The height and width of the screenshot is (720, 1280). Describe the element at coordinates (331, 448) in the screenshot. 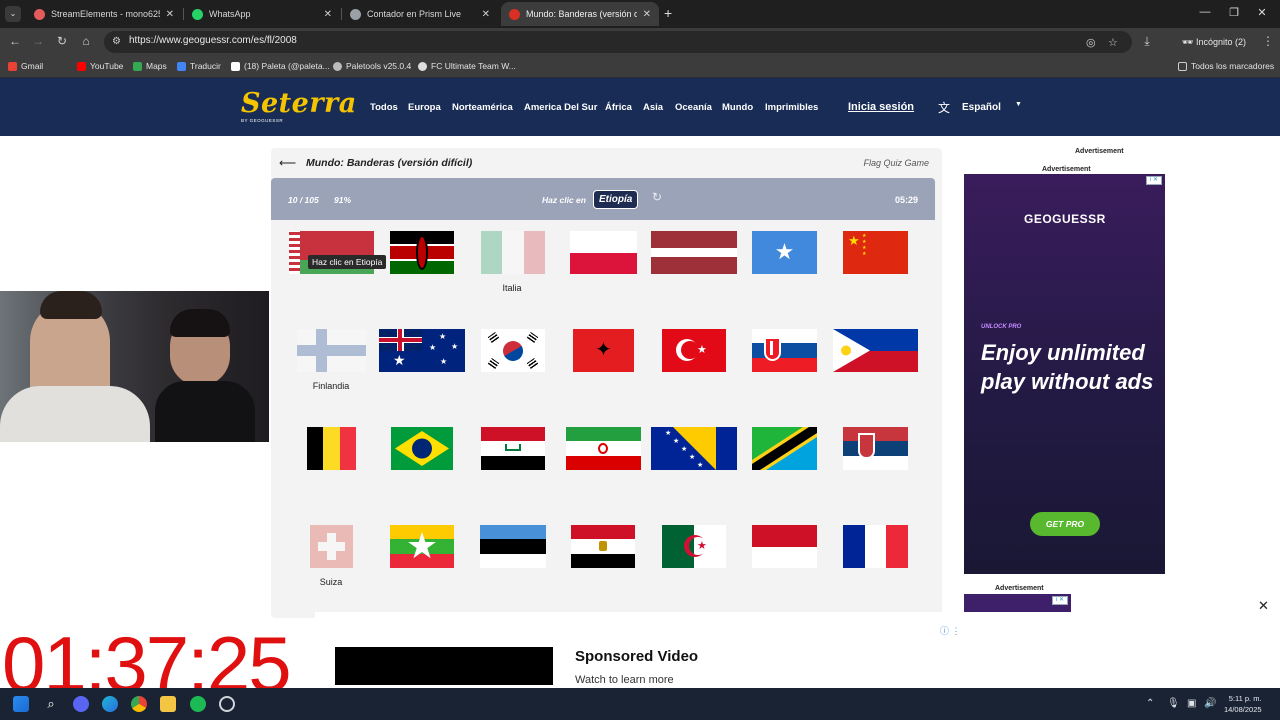

I see `flag-belgium` at that location.